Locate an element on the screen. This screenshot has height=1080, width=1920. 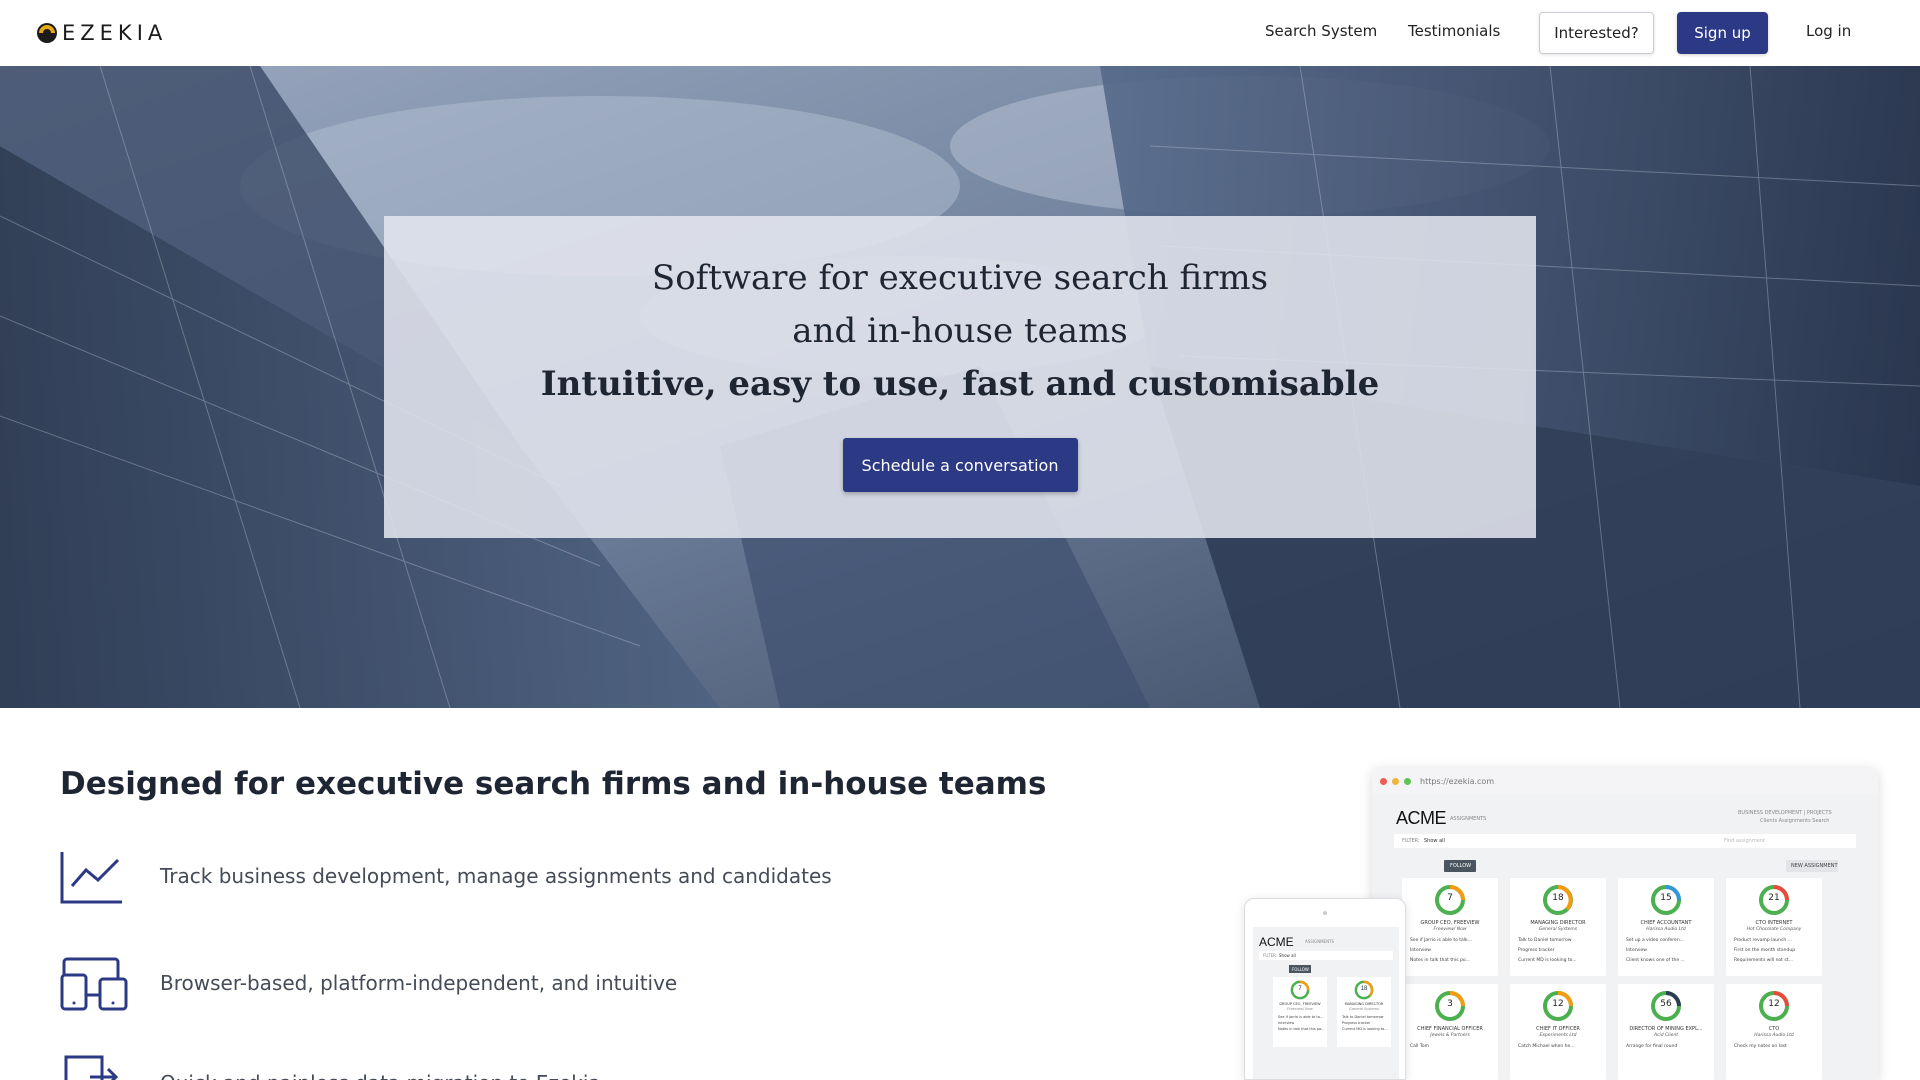
app-subnav: Clients Assignments Search is located at coordinates (1795, 821).